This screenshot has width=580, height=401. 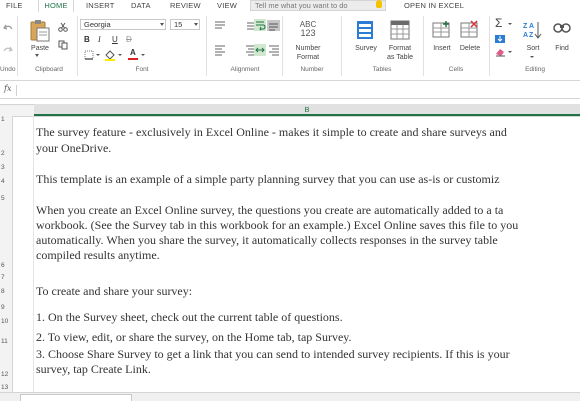 I want to click on vertical-align-icons, so click(x=252, y=26).